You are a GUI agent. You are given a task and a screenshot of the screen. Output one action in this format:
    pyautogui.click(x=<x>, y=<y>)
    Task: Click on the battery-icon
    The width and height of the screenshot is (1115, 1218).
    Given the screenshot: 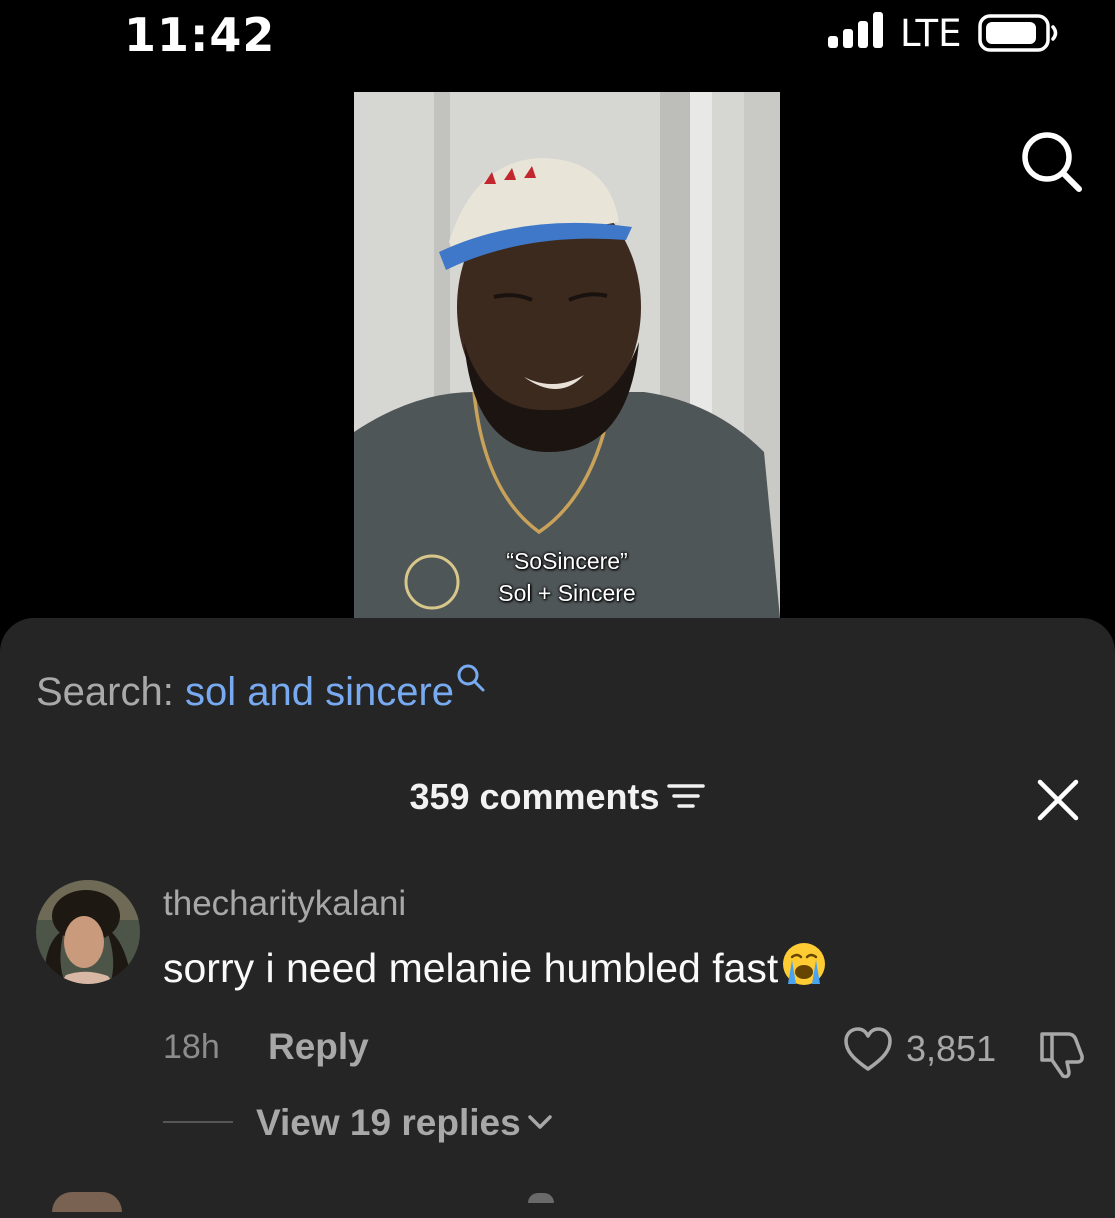 What is the action you would take?
    pyautogui.click(x=1018, y=33)
    